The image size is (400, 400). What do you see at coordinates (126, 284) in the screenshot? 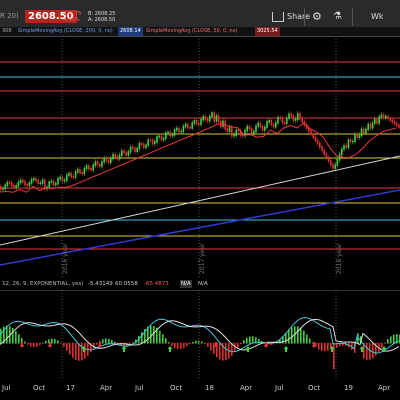
I see `indicator-value-2: 60.0558` at bounding box center [126, 284].